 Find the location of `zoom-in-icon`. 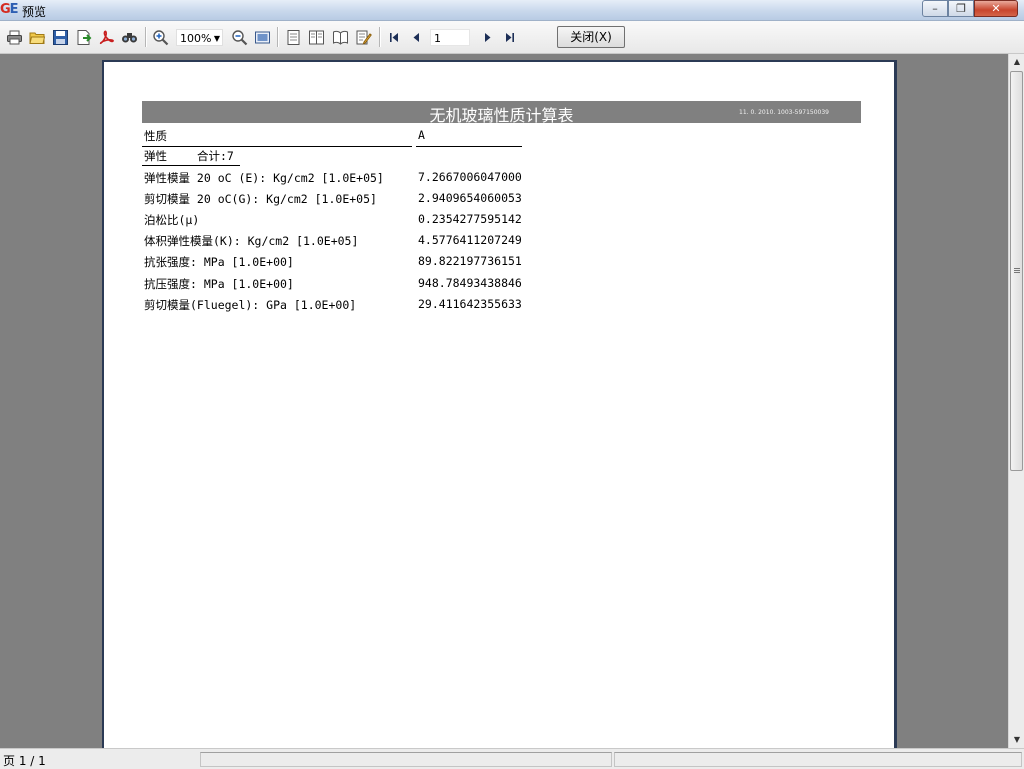

zoom-in-icon is located at coordinates (160, 37).